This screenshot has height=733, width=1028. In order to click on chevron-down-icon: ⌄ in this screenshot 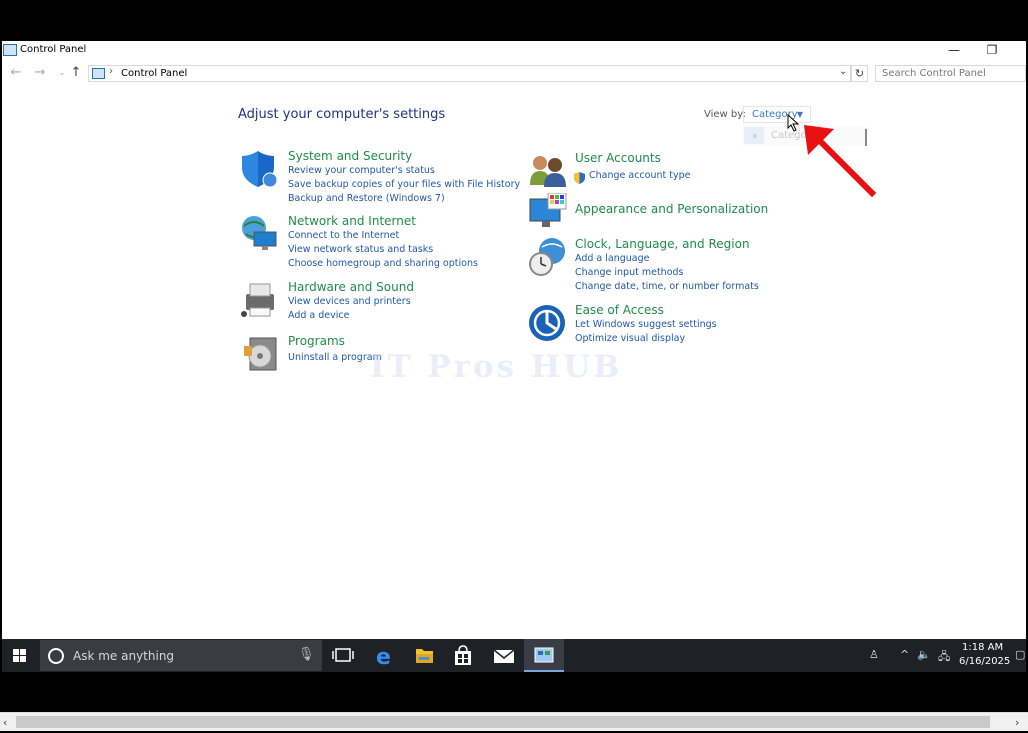, I will do `click(843, 71)`.